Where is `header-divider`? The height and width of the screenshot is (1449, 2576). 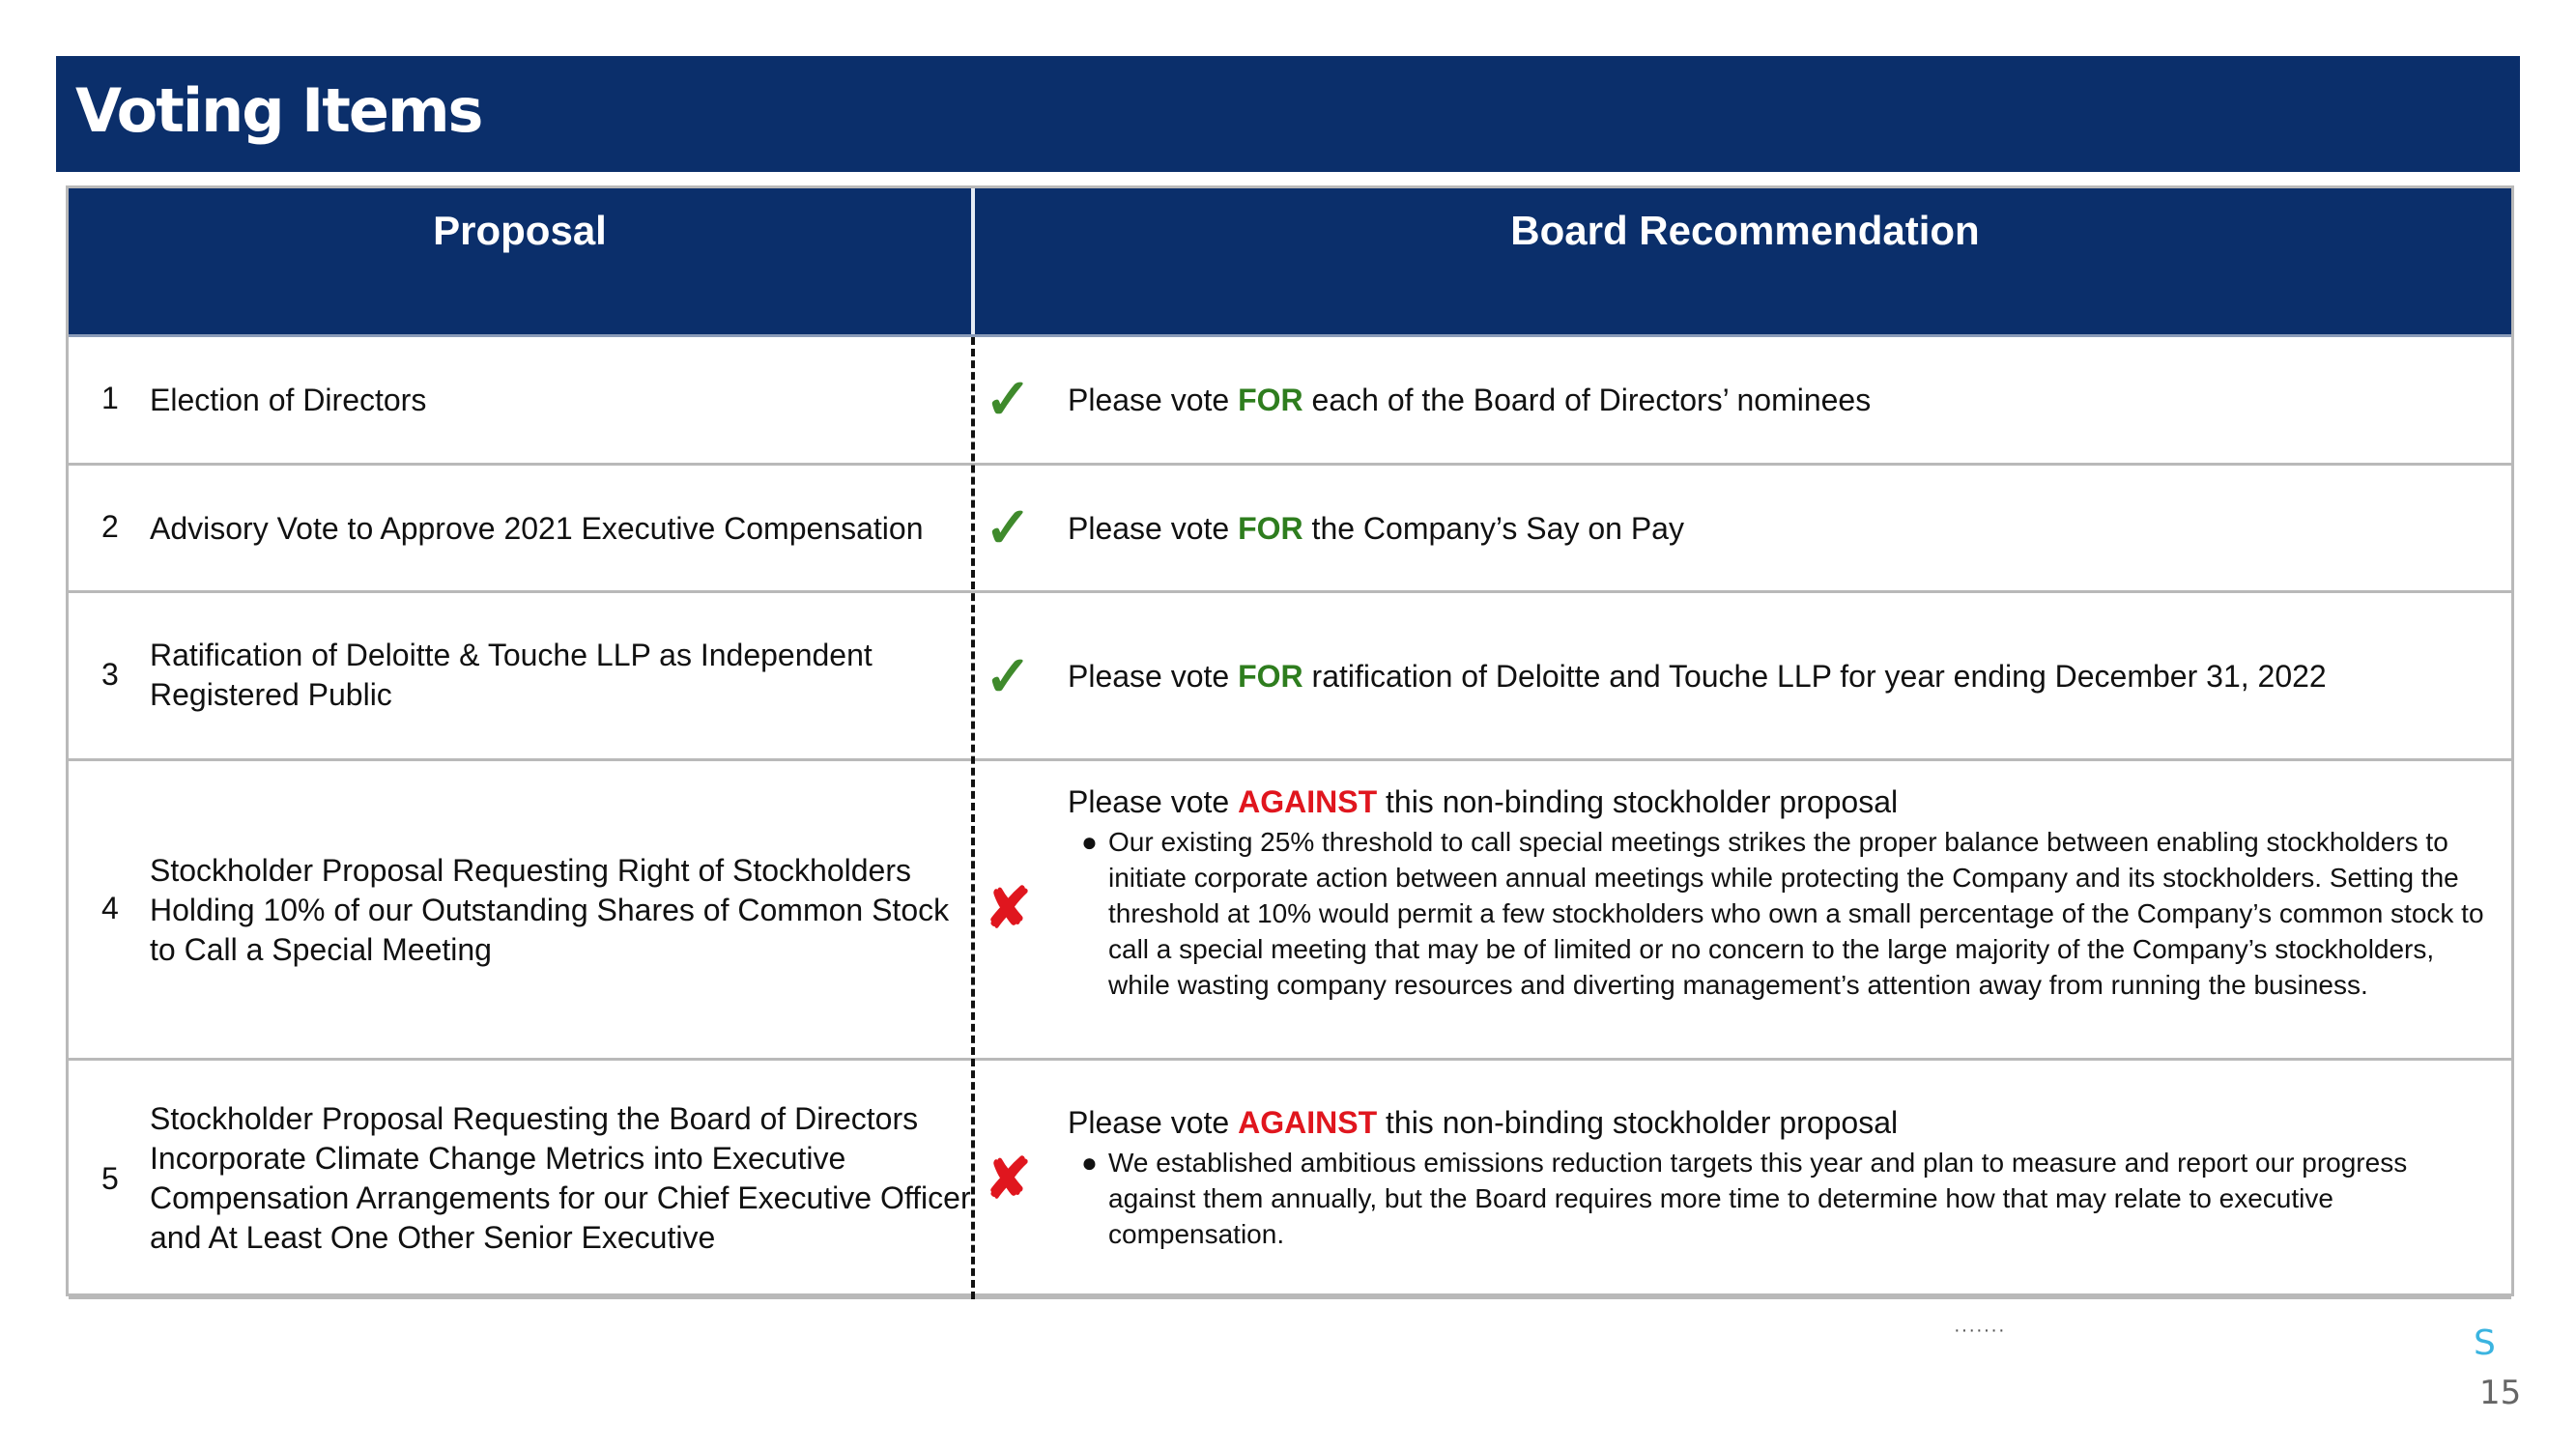 header-divider is located at coordinates (973, 261).